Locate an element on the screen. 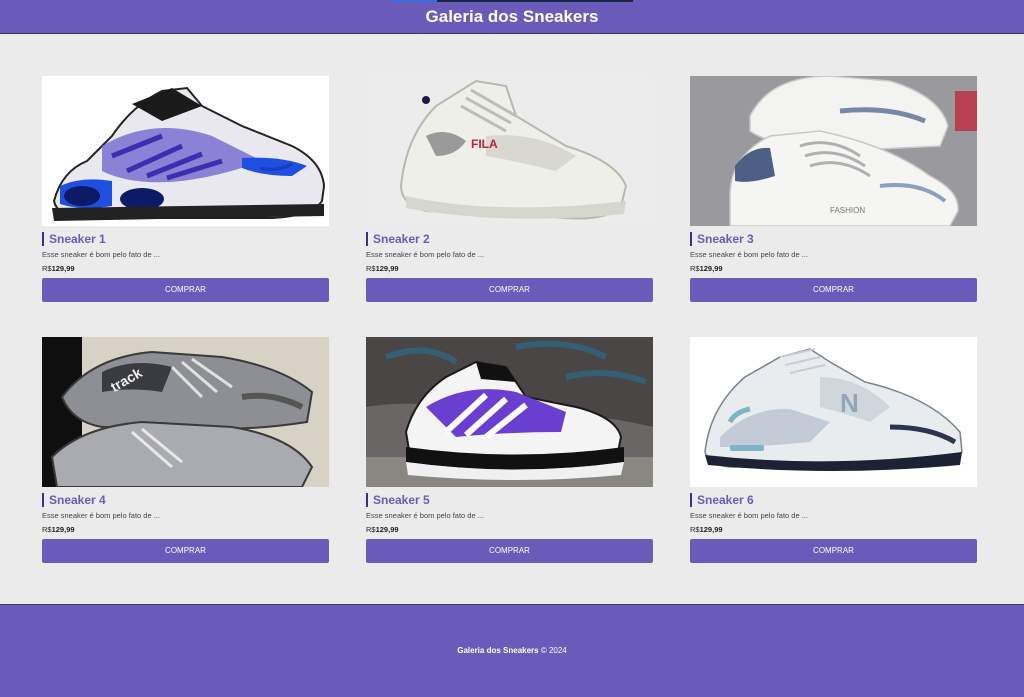  svg-text: FILA is located at coordinates (484, 144).